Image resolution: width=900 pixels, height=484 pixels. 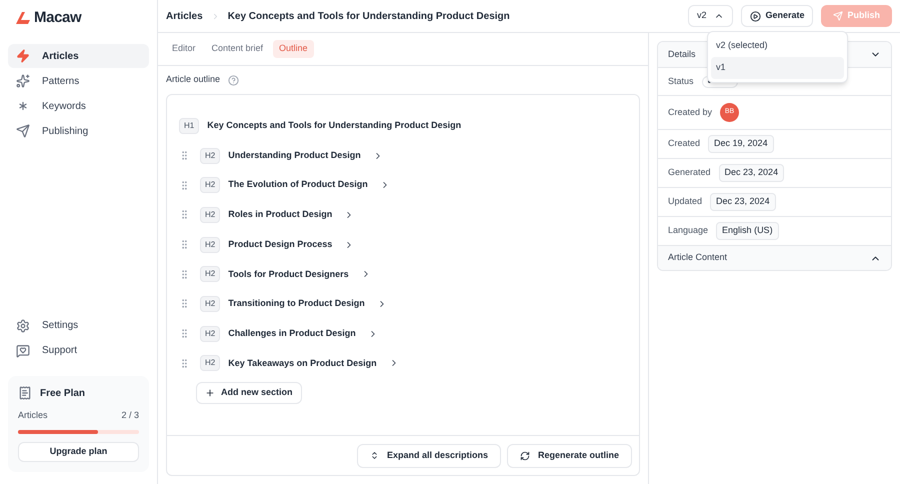 What do you see at coordinates (777, 46) in the screenshot?
I see `version-option: v2 (selected)` at bounding box center [777, 46].